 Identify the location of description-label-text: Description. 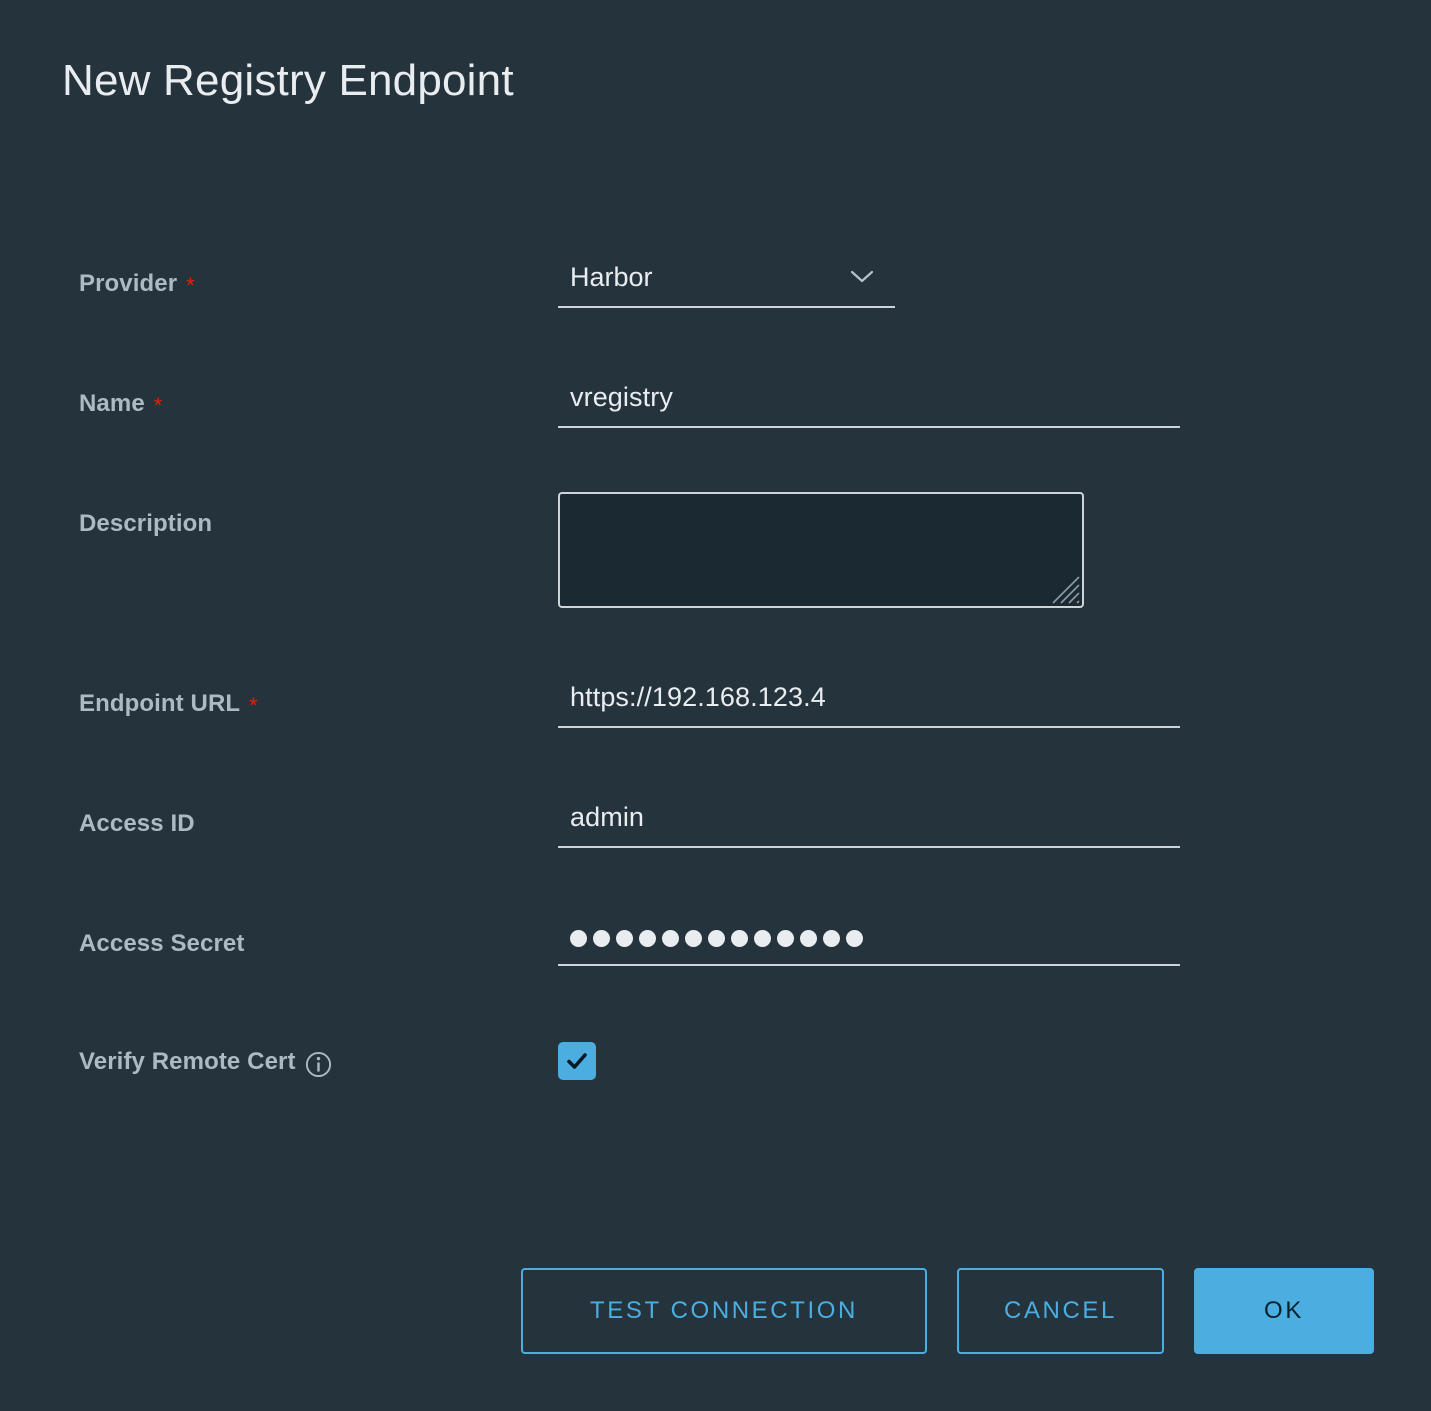
(146, 523).